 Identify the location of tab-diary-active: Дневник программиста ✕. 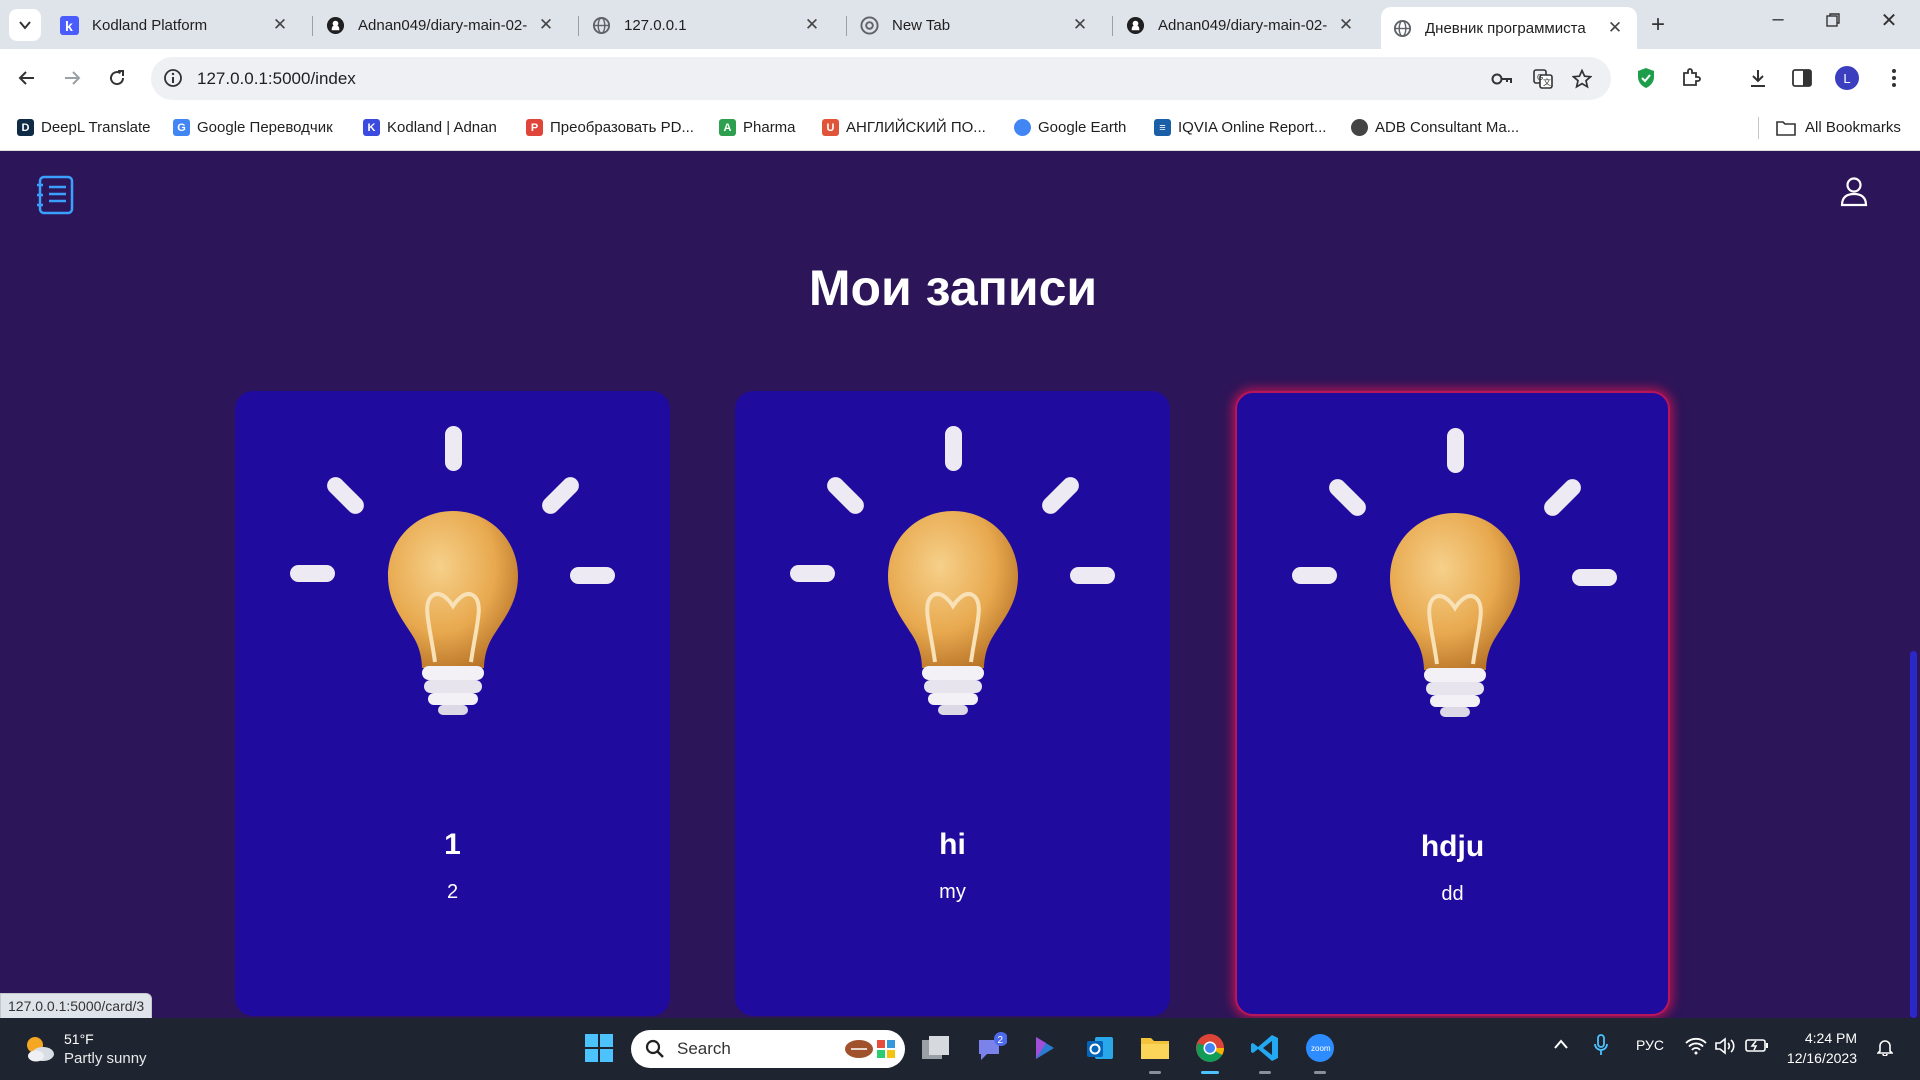
(1509, 28).